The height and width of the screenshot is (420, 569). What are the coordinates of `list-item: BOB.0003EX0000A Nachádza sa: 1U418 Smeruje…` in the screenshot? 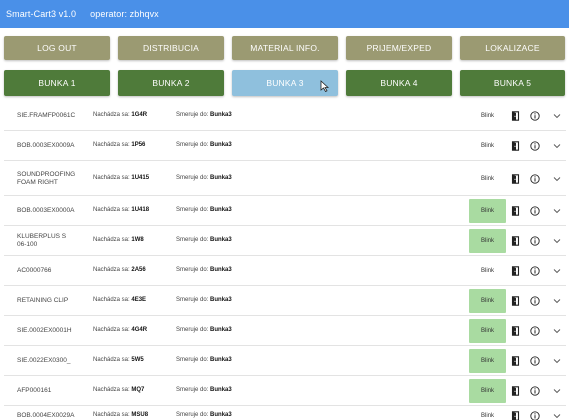 It's located at (285, 211).